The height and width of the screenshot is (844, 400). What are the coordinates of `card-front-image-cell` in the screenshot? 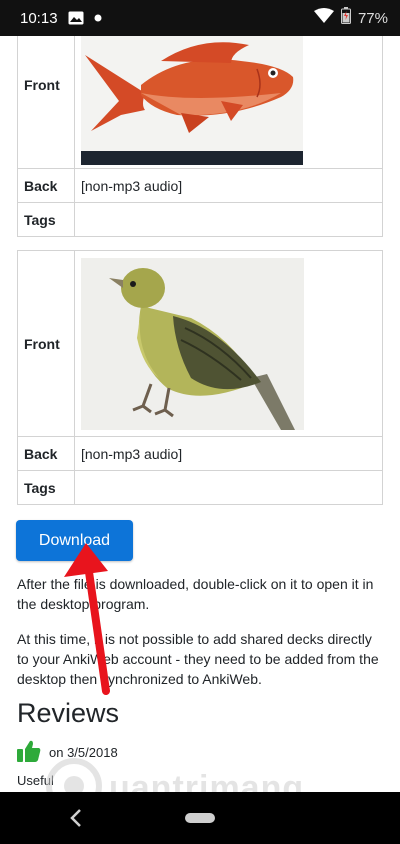 It's located at (228, 102).